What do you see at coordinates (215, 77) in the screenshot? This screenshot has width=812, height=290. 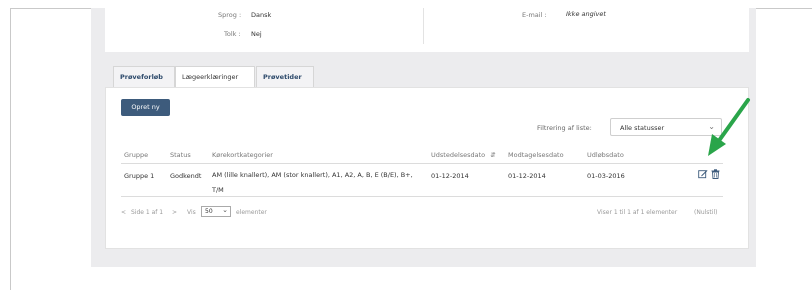 I see `tab-laegeerklaeringer: Lægeerklæringer` at bounding box center [215, 77].